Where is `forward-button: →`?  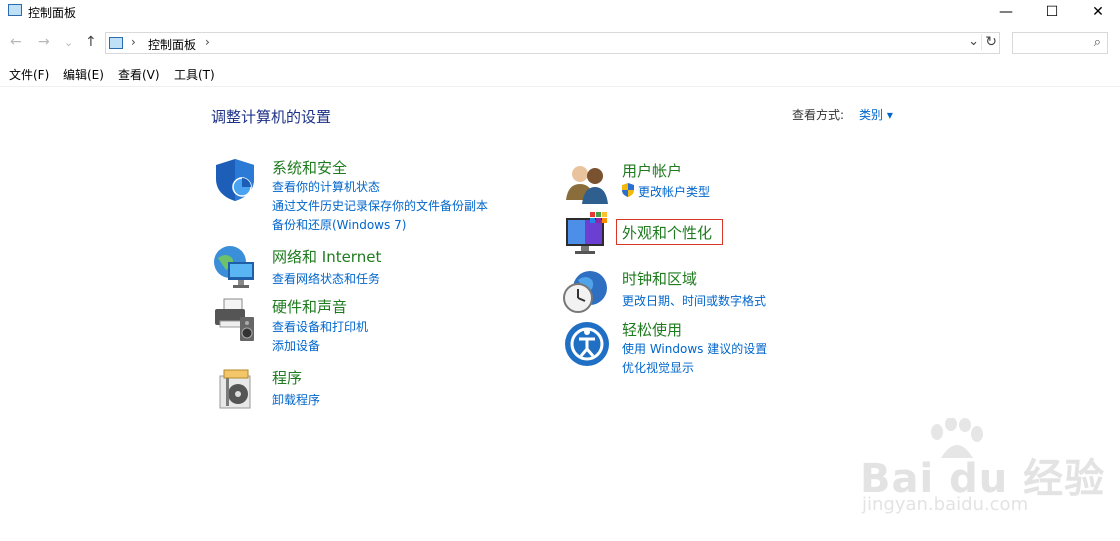 forward-button: → is located at coordinates (44, 42).